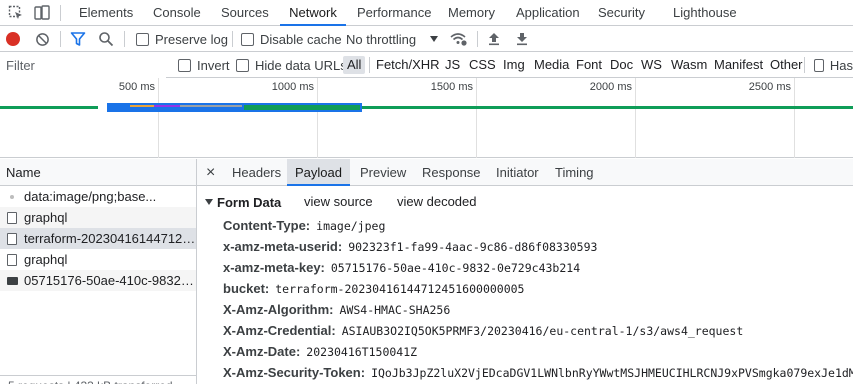 This screenshot has height=384, width=853. I want to click on name-column-header: Name, so click(98, 172).